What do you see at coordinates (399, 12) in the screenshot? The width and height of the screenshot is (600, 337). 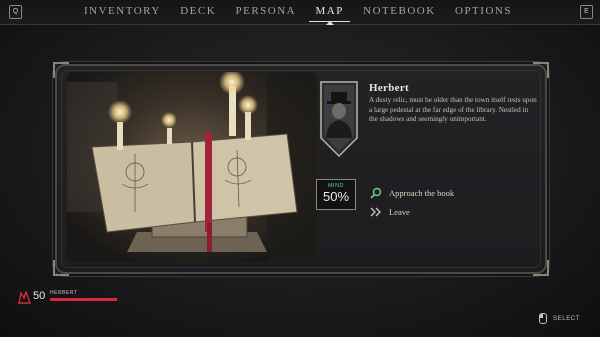 I see `tab-notebook: NOTEBOOK` at bounding box center [399, 12].